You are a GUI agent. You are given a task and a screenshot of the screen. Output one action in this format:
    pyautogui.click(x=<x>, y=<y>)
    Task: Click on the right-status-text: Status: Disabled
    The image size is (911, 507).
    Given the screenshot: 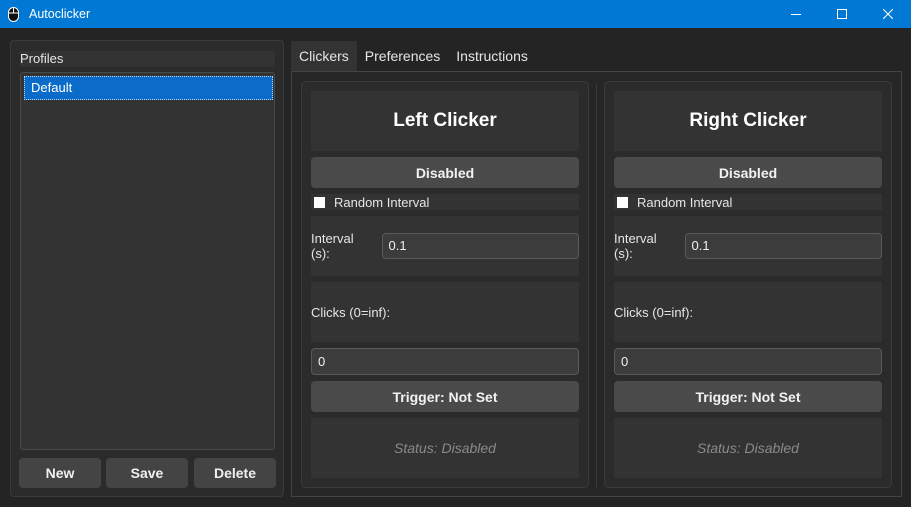 What is the action you would take?
    pyautogui.click(x=748, y=448)
    